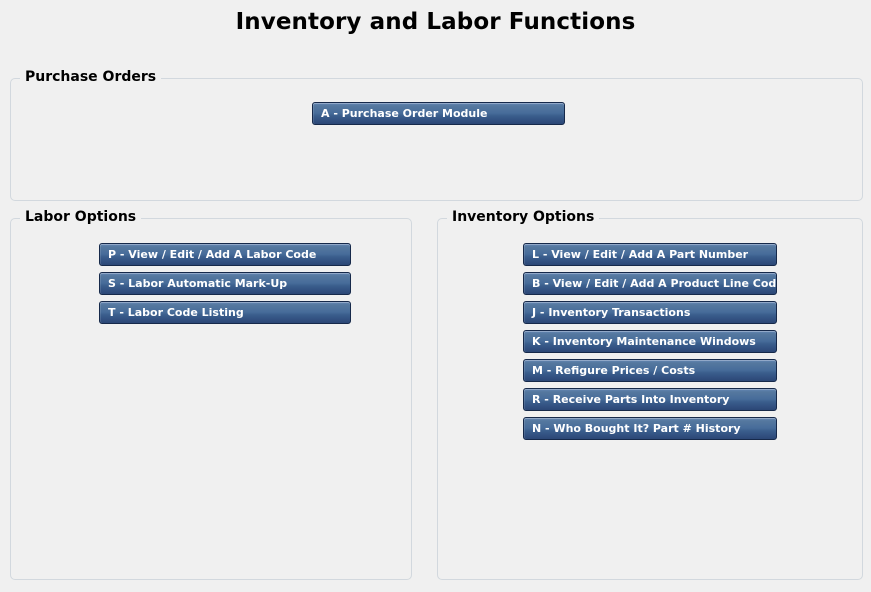 This screenshot has width=871, height=592. Describe the element at coordinates (650, 254) in the screenshot. I see `button-view-edit-add-part-number: L - View / Edit / Add A Part Number` at that location.